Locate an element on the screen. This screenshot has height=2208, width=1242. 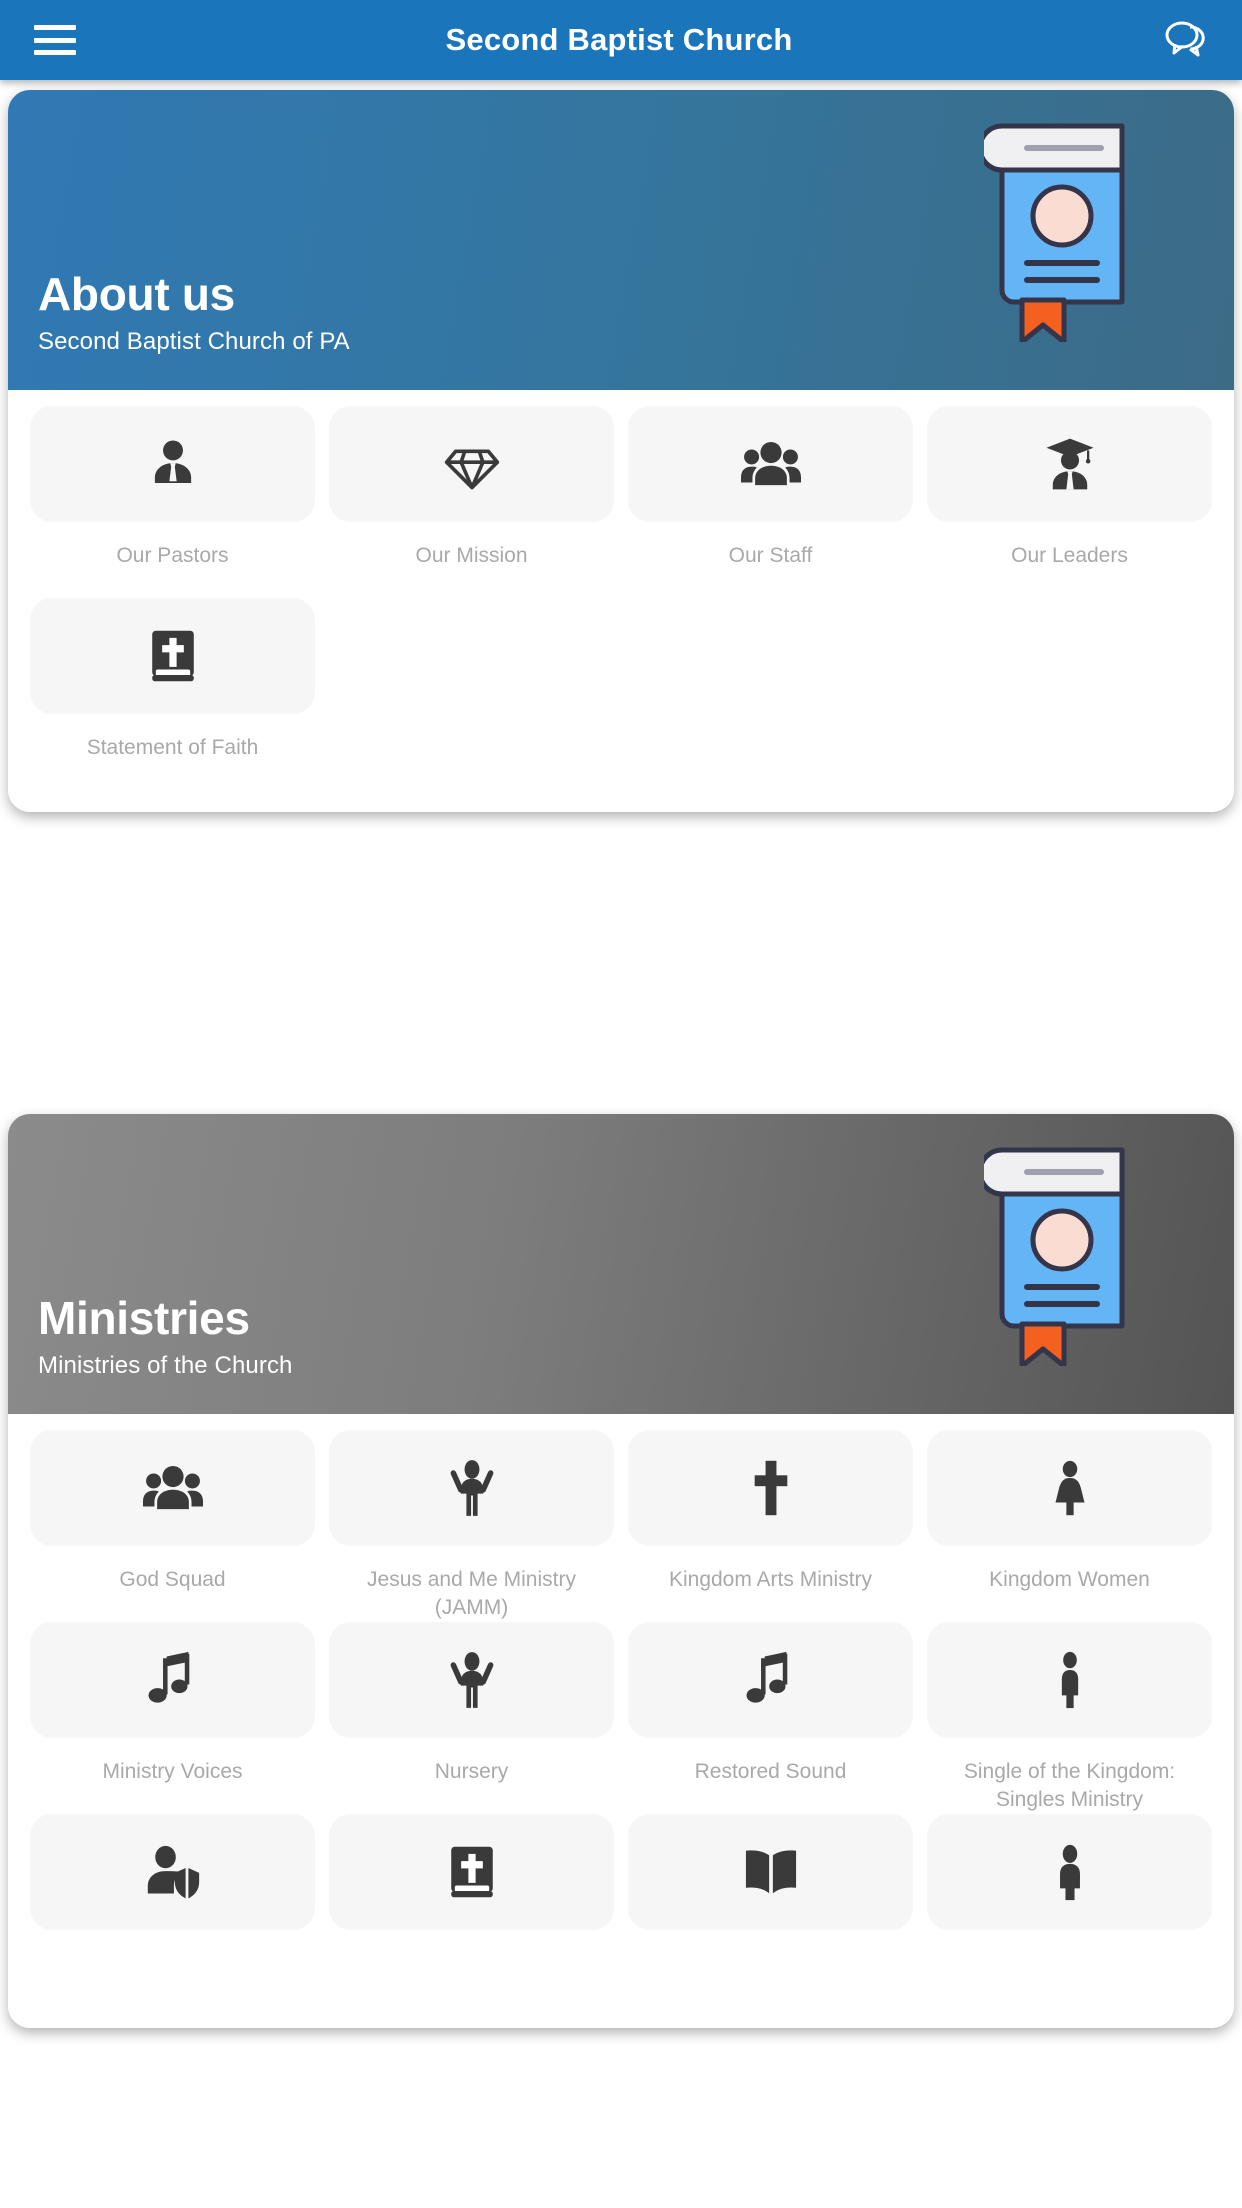
tile-item: Statement of Faith is located at coordinates (172, 694).